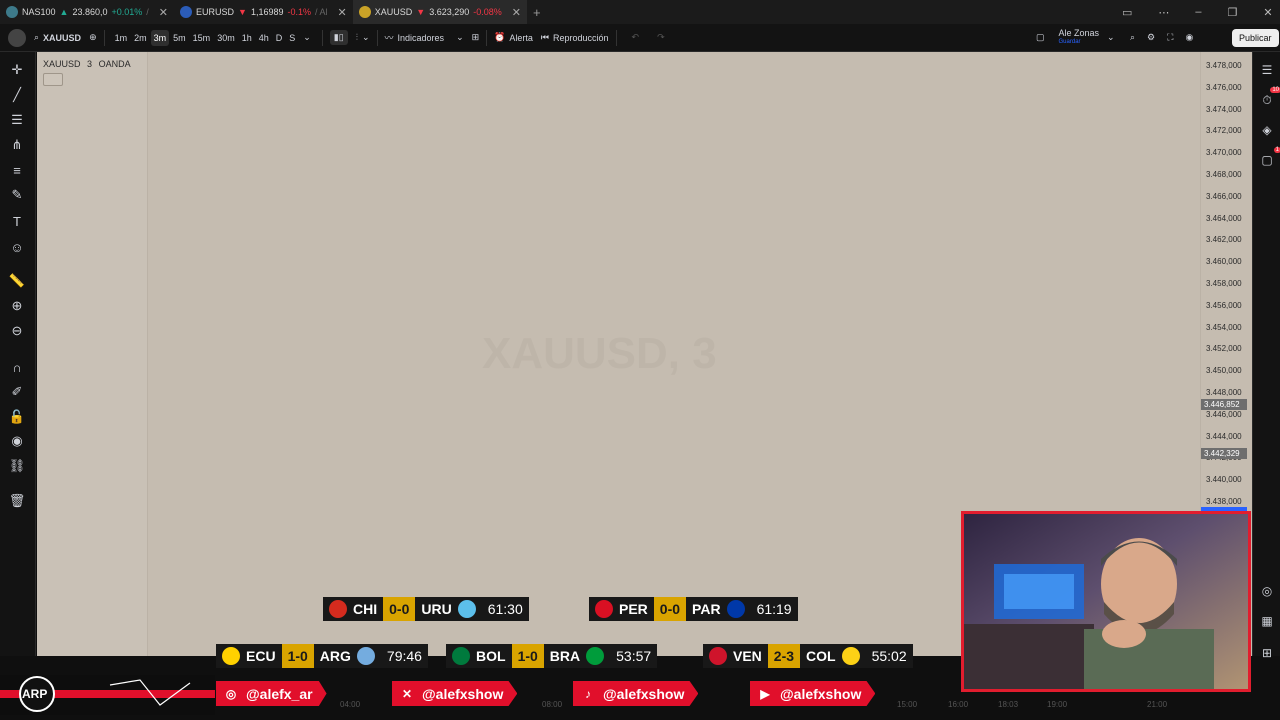 This screenshot has height=720, width=1280. I want to click on plus-circle-icon: ⊕, so click(93, 37).